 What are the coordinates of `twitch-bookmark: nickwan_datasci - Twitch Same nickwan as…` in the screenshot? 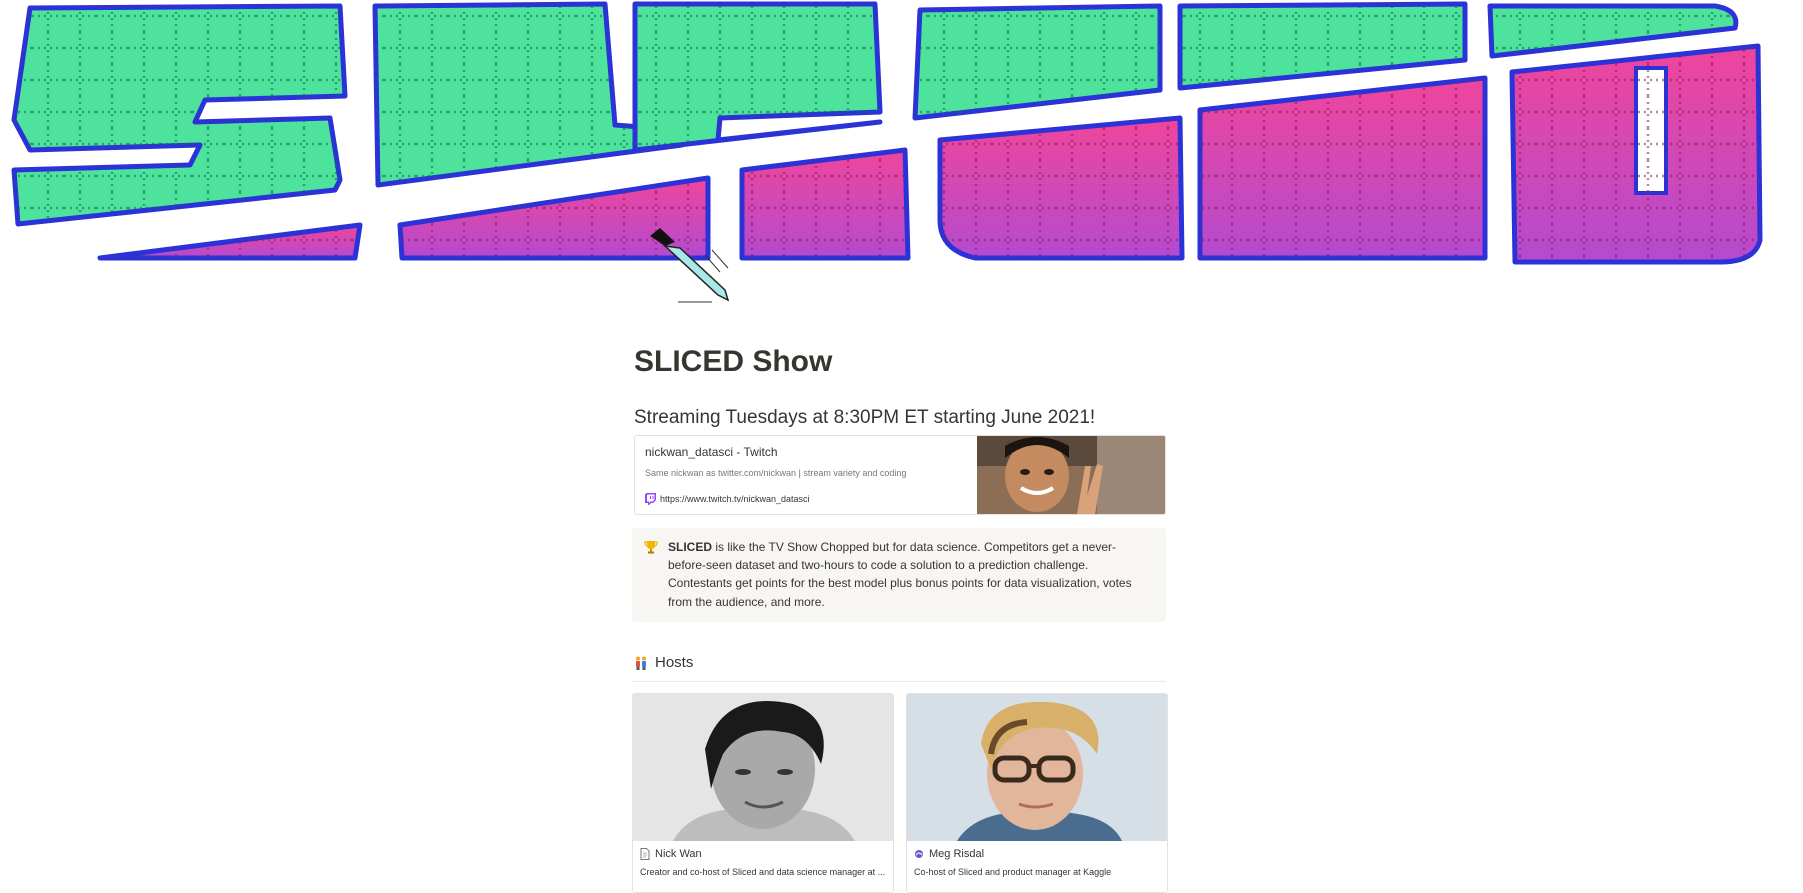 It's located at (900, 475).